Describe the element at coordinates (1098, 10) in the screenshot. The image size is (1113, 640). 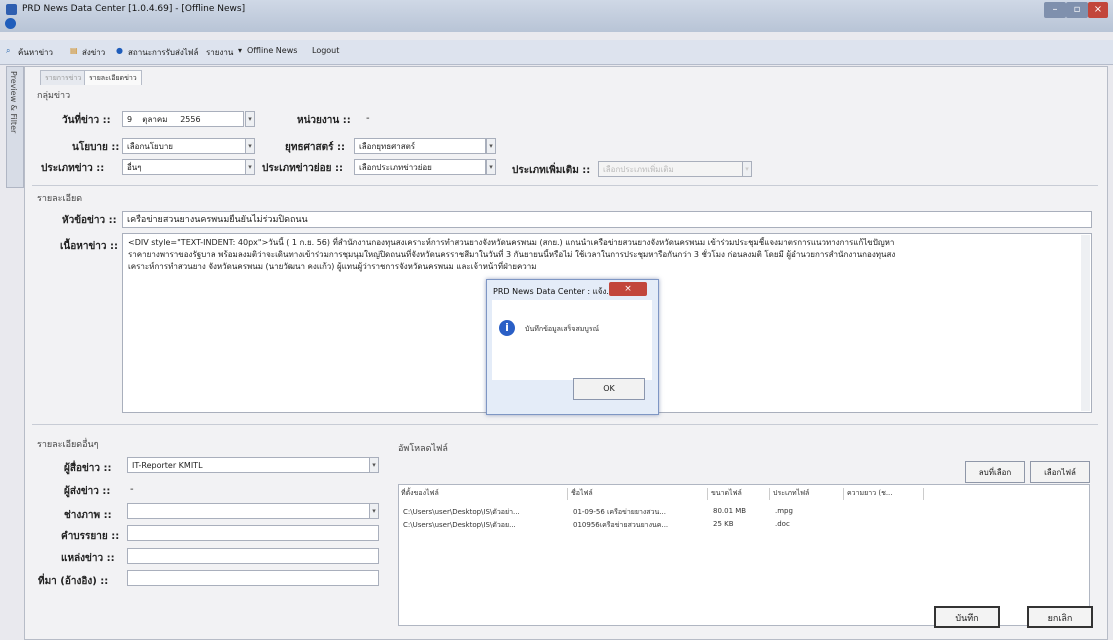
I see `close-icon: ×` at that location.